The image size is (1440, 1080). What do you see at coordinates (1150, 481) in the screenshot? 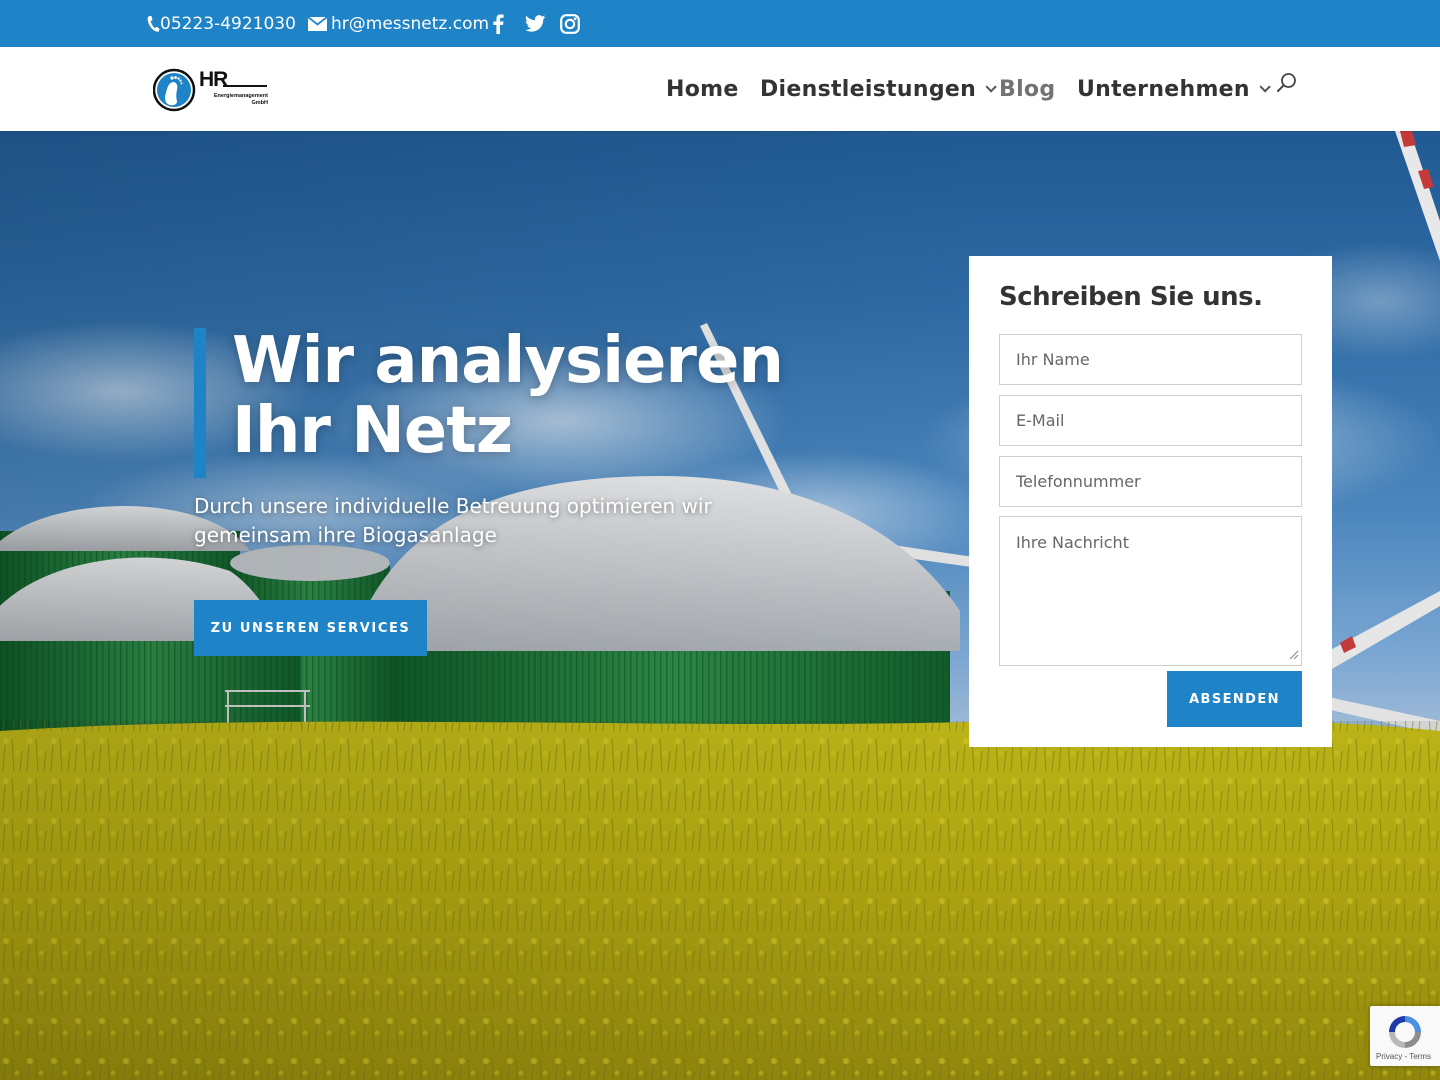
I see `phone-field` at bounding box center [1150, 481].